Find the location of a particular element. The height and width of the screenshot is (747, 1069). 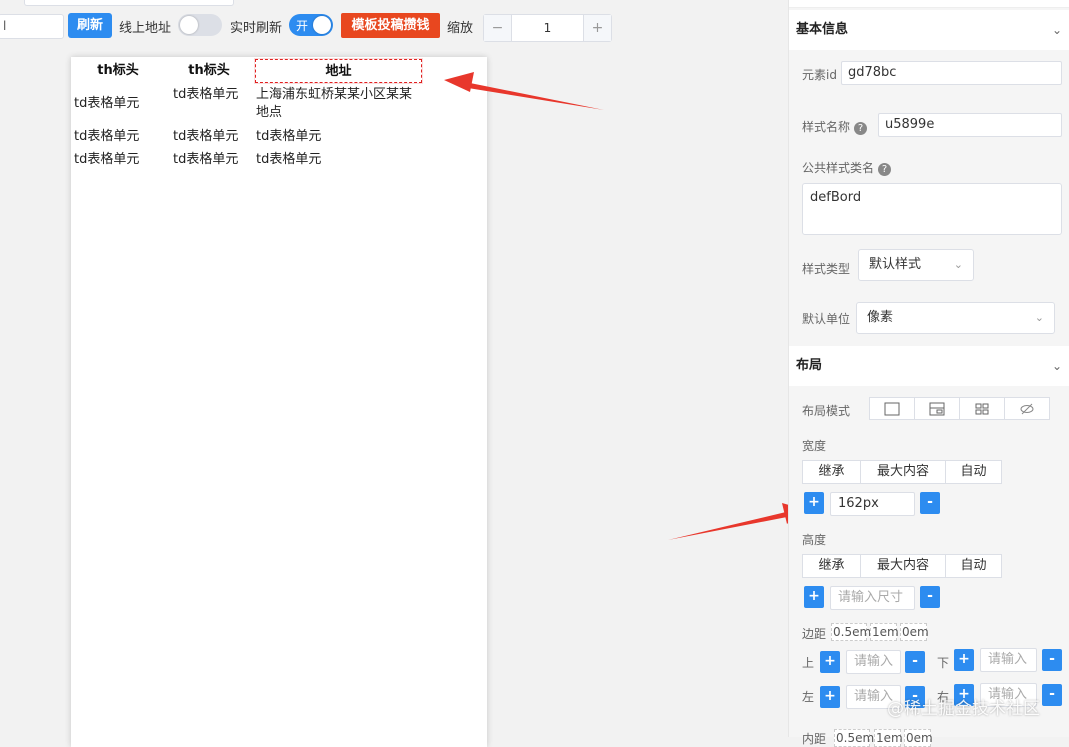

public-class-textarea: defBord is located at coordinates (932, 209).